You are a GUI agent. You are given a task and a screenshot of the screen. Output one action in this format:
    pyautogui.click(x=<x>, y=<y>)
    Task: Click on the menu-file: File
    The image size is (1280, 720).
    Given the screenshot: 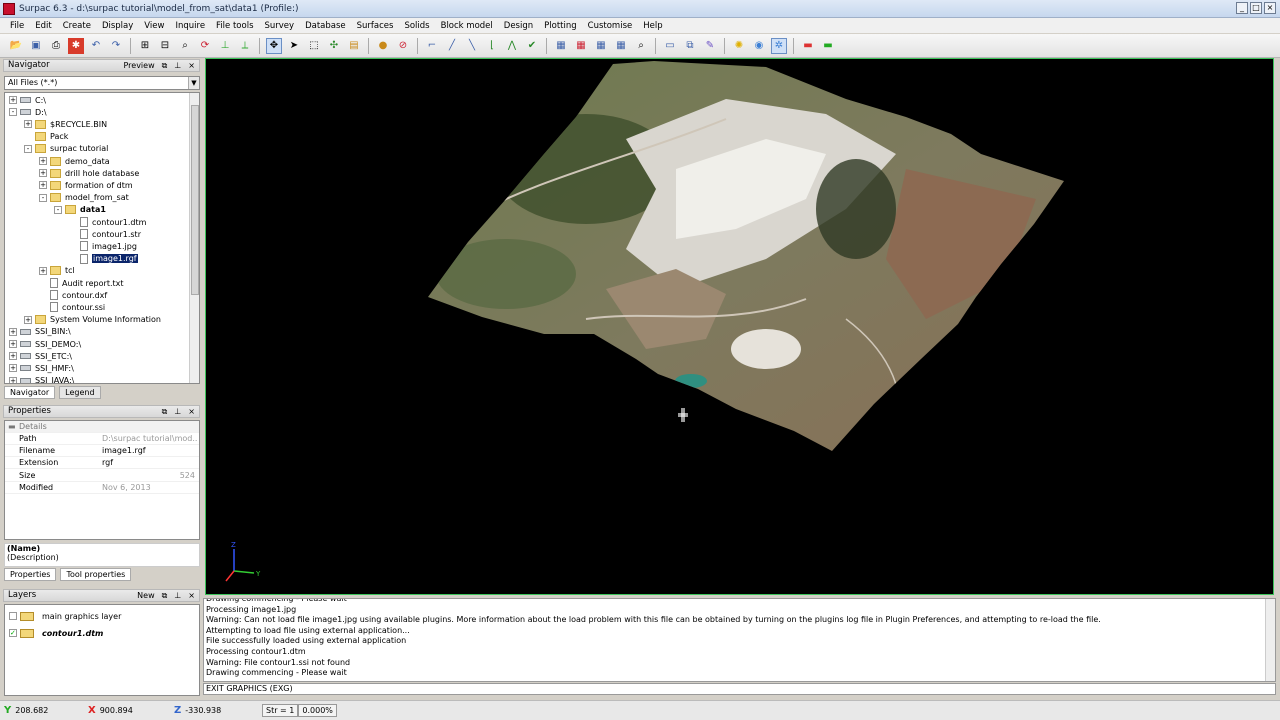 What is the action you would take?
    pyautogui.click(x=17, y=26)
    